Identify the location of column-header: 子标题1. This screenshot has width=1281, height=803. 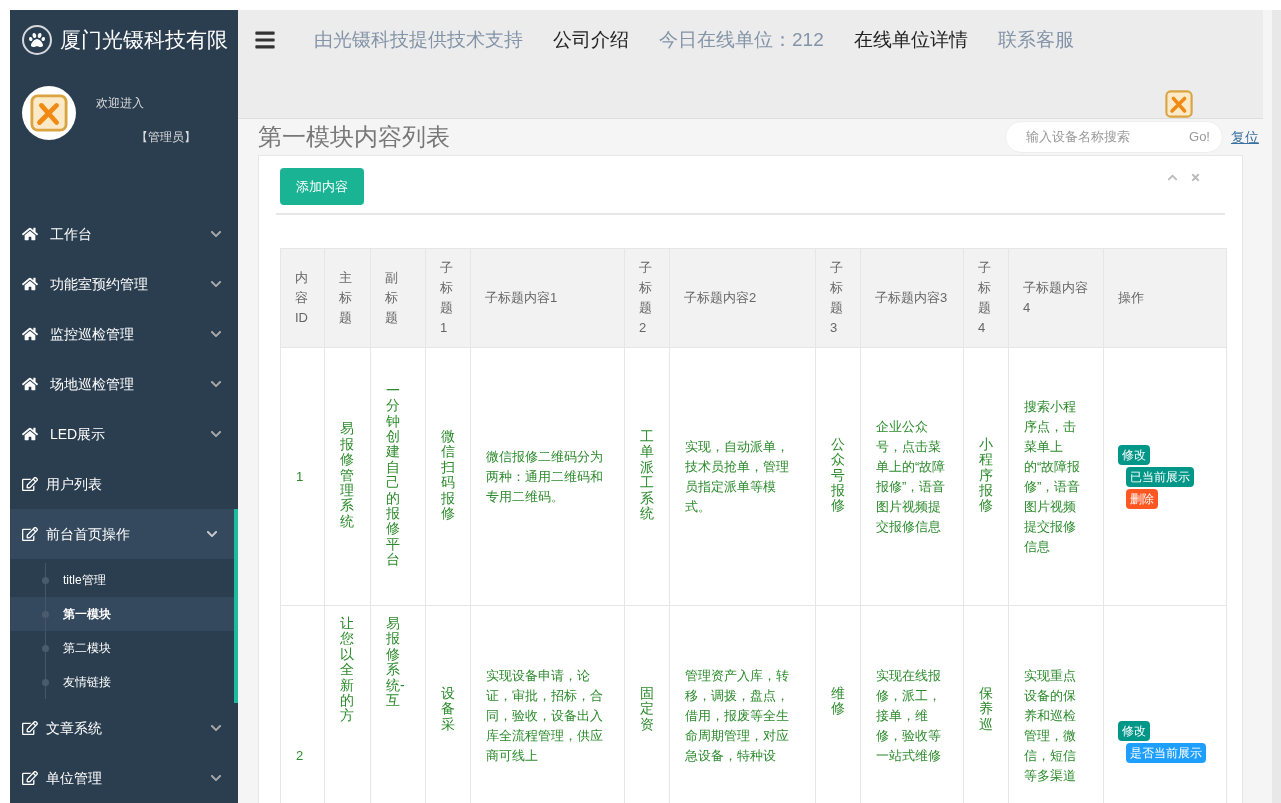
(448, 298).